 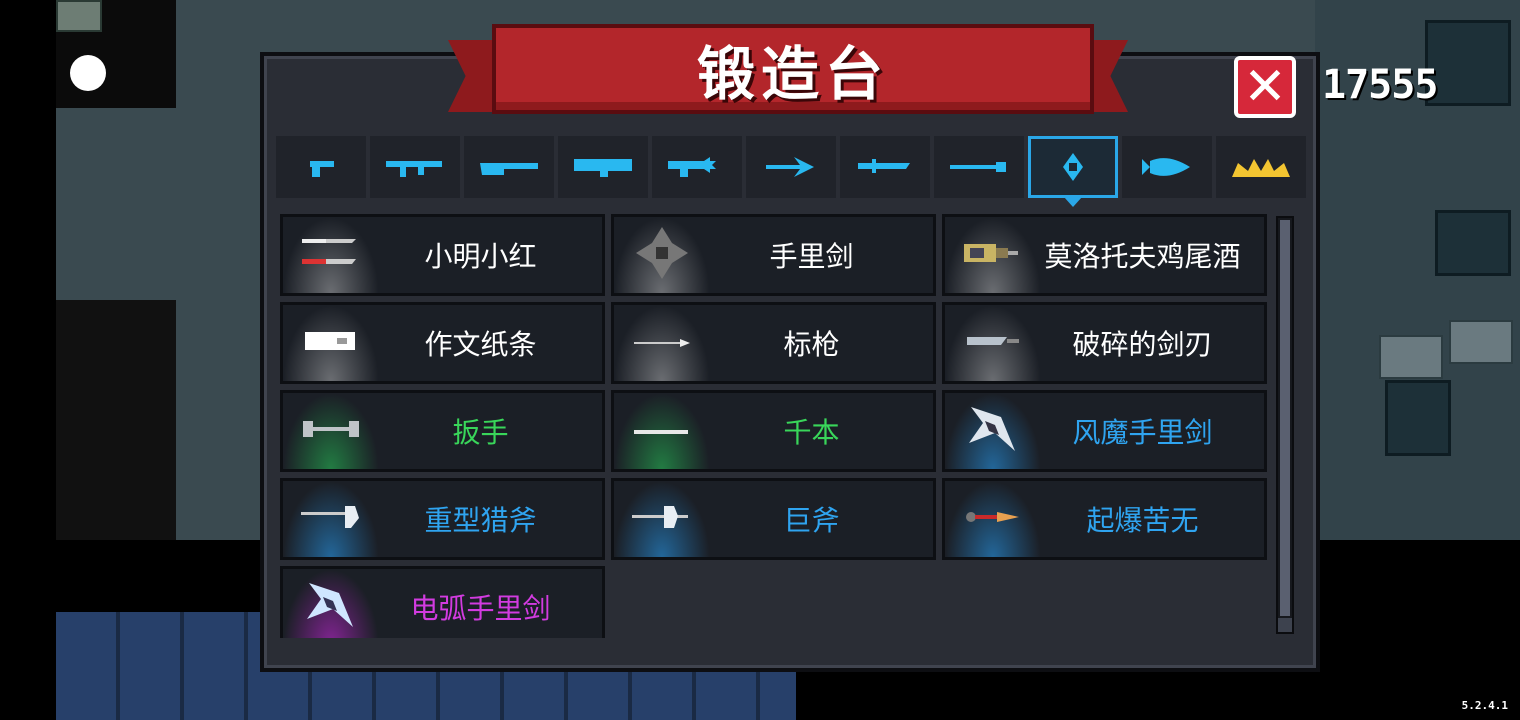 I want to click on weapon-item: 巨斧, so click(x=773, y=519).